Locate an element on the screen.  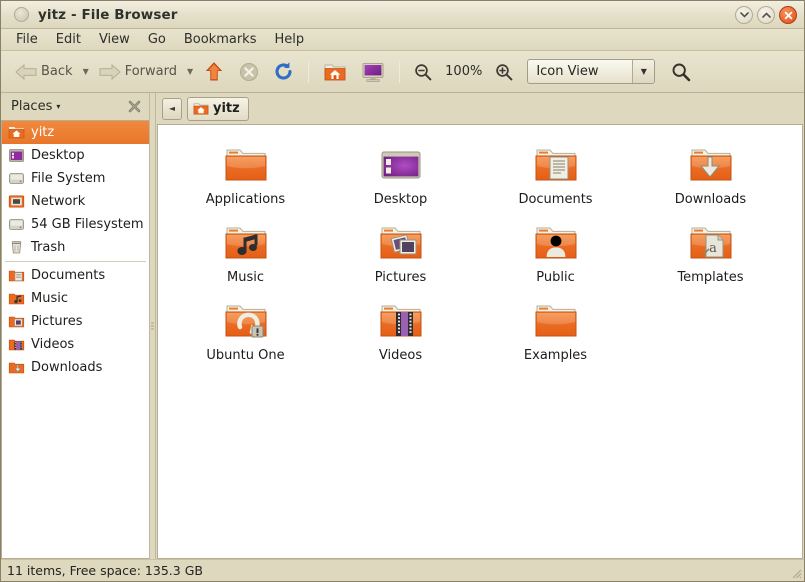
menu-bookmarks: Bookmarks is located at coordinates (220, 39).